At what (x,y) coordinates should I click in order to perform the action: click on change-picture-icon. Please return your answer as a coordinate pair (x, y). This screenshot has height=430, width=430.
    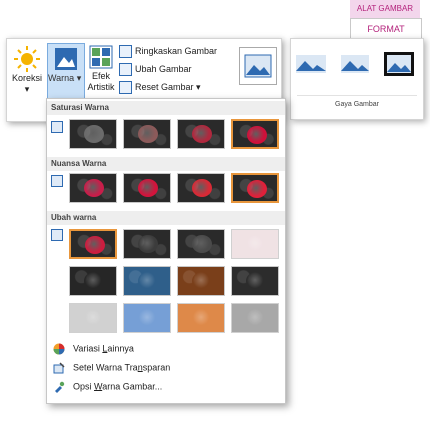
    Looking at the image, I should click on (125, 69).